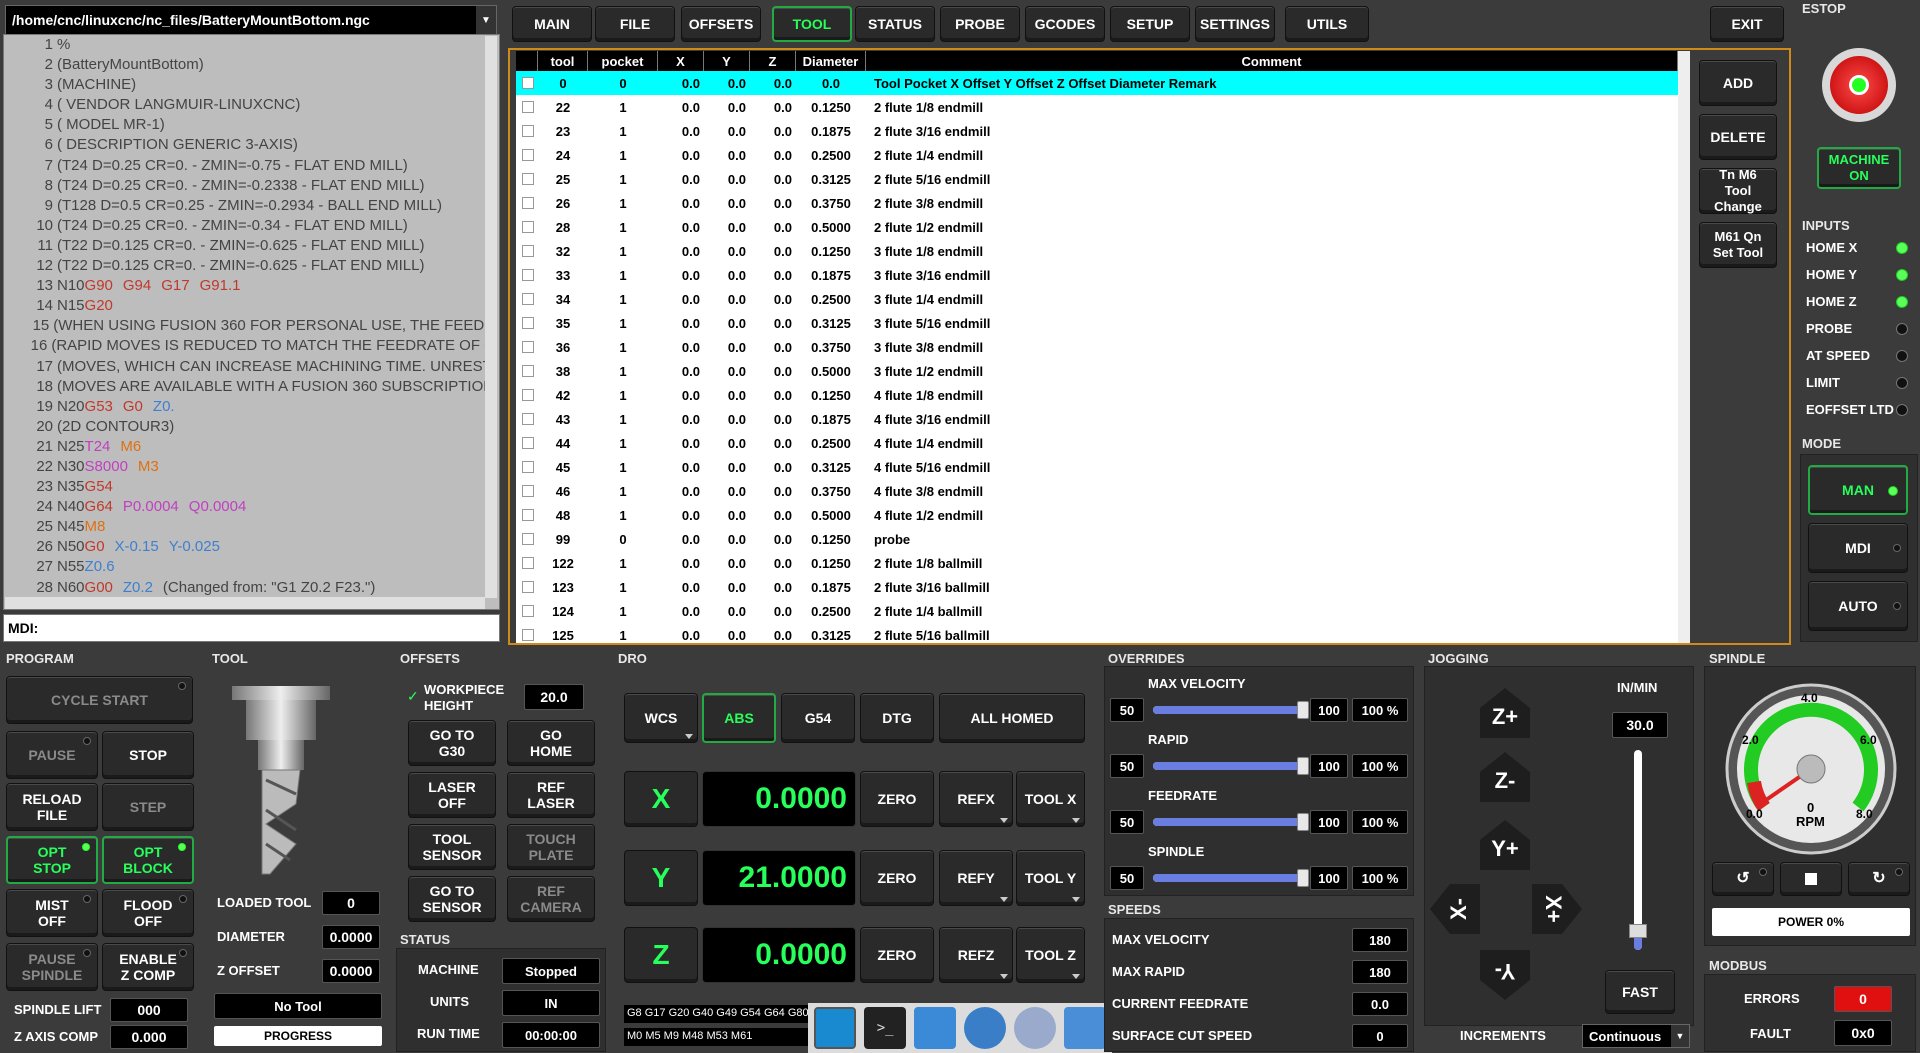 Image resolution: width=1920 pixels, height=1053 pixels. What do you see at coordinates (551, 743) in the screenshot?
I see `go-home-button: GO HOME` at bounding box center [551, 743].